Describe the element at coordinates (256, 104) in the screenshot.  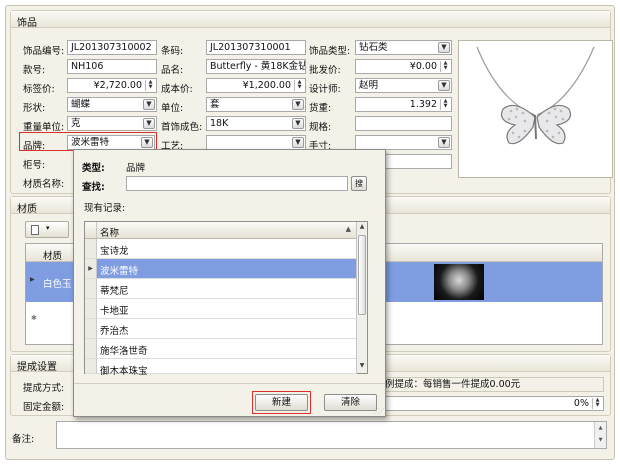
I see `unit-combo: 套 ▼` at that location.